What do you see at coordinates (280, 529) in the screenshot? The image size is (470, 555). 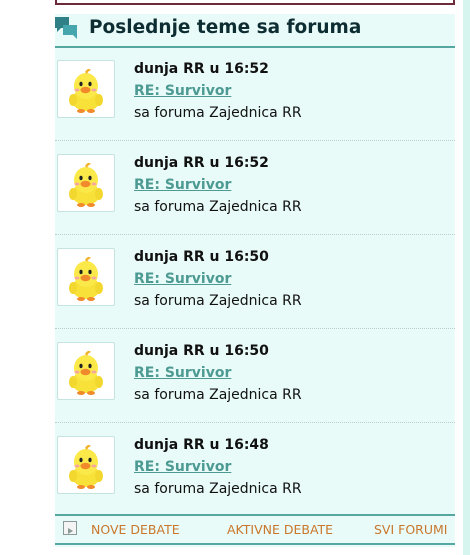 I see `active-debates-link: AKTIVNE DEBATE` at bounding box center [280, 529].